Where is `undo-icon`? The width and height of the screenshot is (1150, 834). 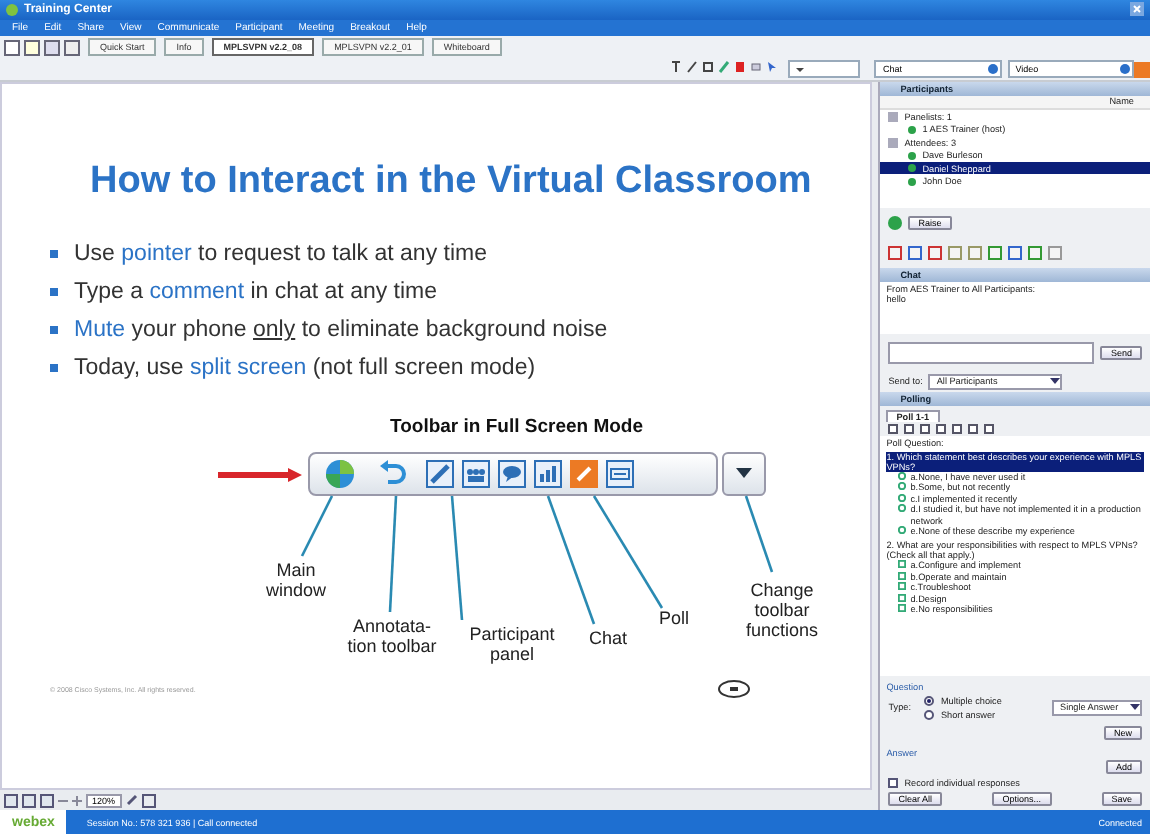 undo-icon is located at coordinates (392, 473).